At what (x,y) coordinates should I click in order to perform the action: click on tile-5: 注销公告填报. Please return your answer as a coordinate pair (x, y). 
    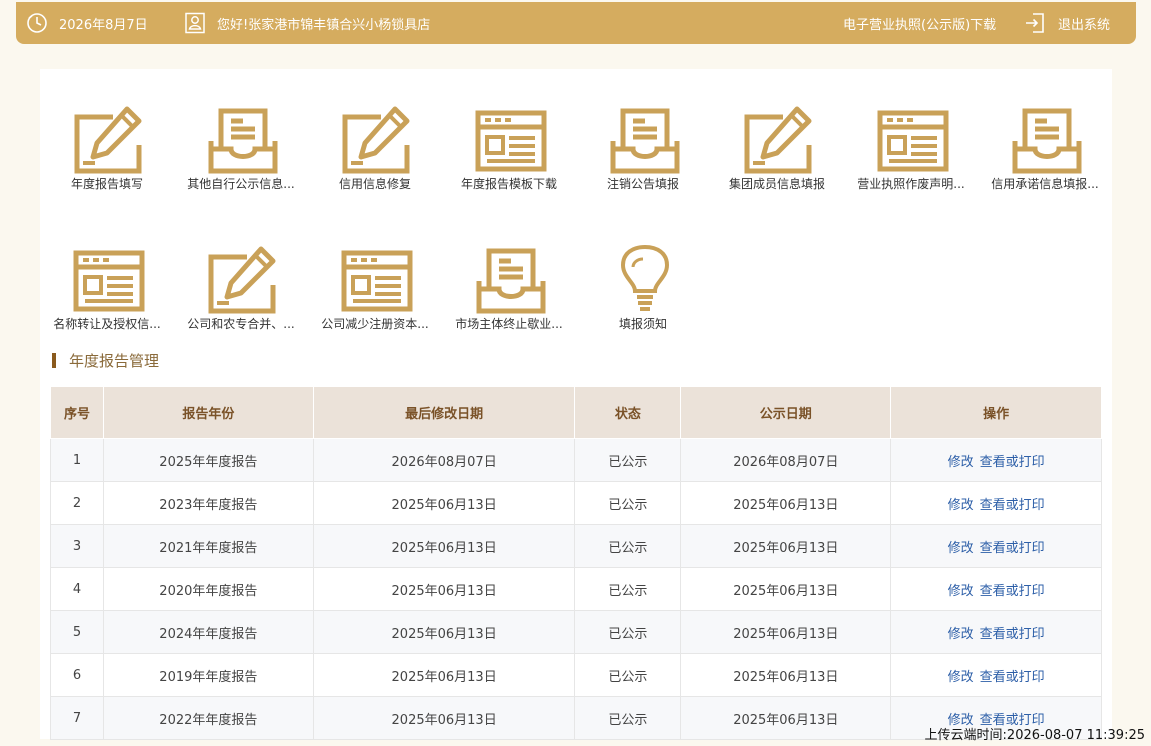
    Looking at the image, I should click on (643, 136).